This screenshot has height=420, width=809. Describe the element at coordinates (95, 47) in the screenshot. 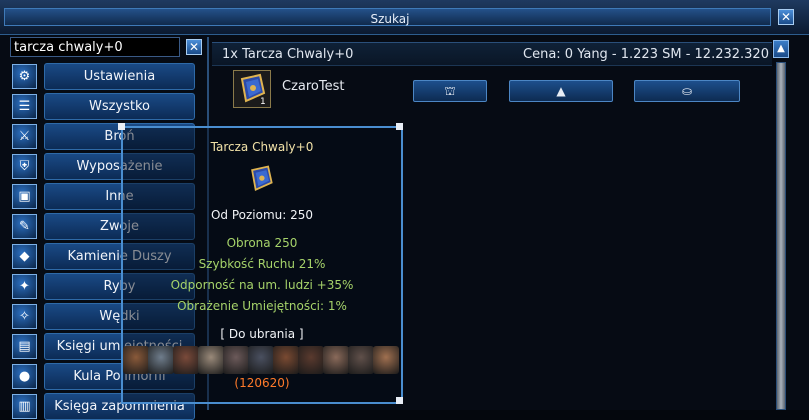

I see `search-input` at that location.